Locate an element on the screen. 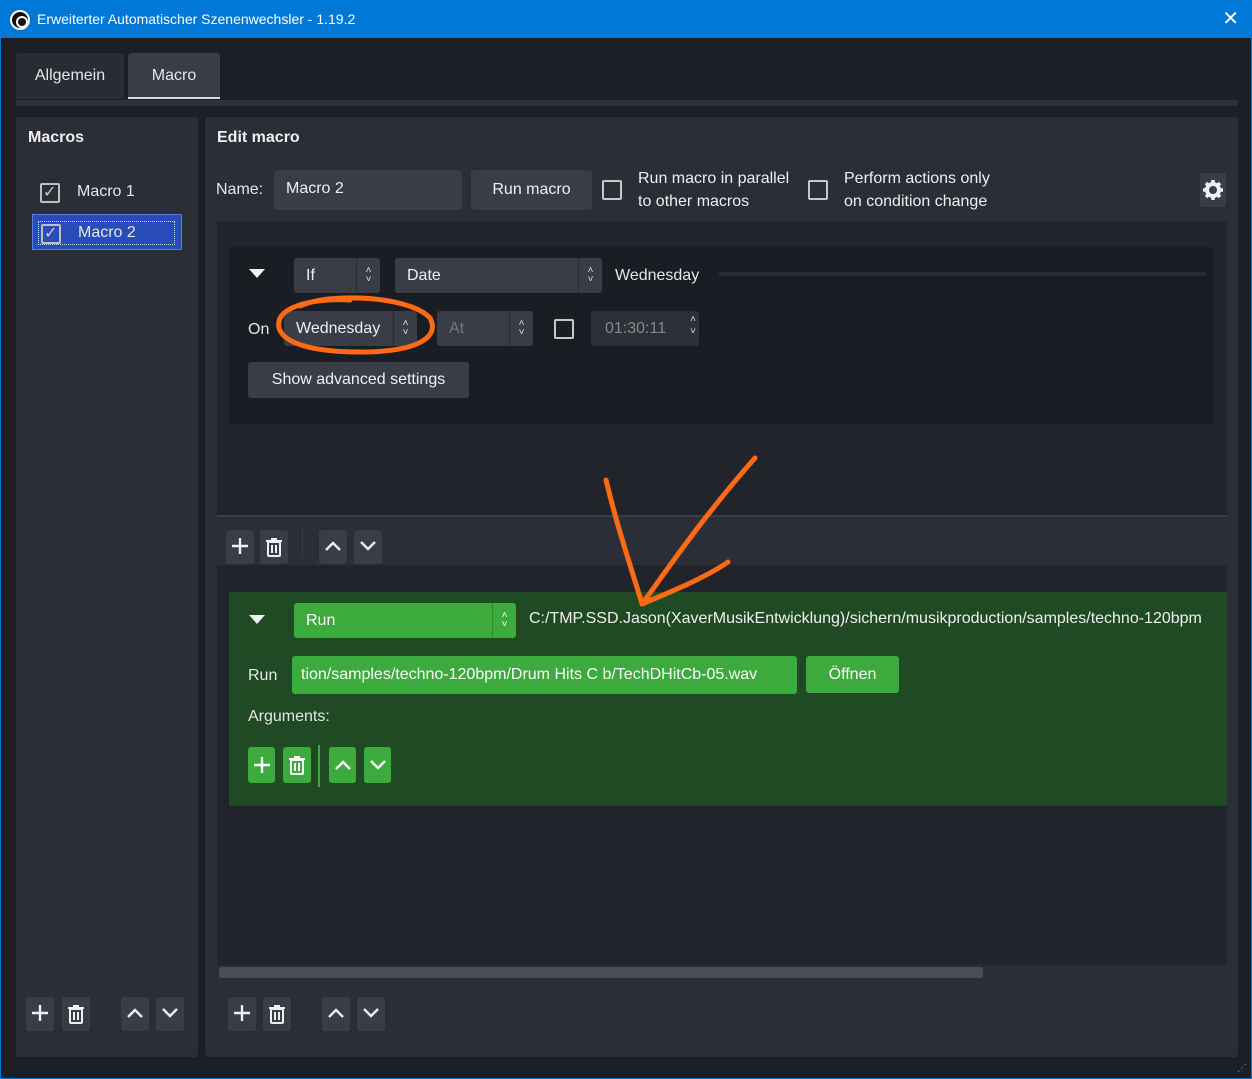 This screenshot has width=1252, height=1079. gear-icon is located at coordinates (1213, 190).